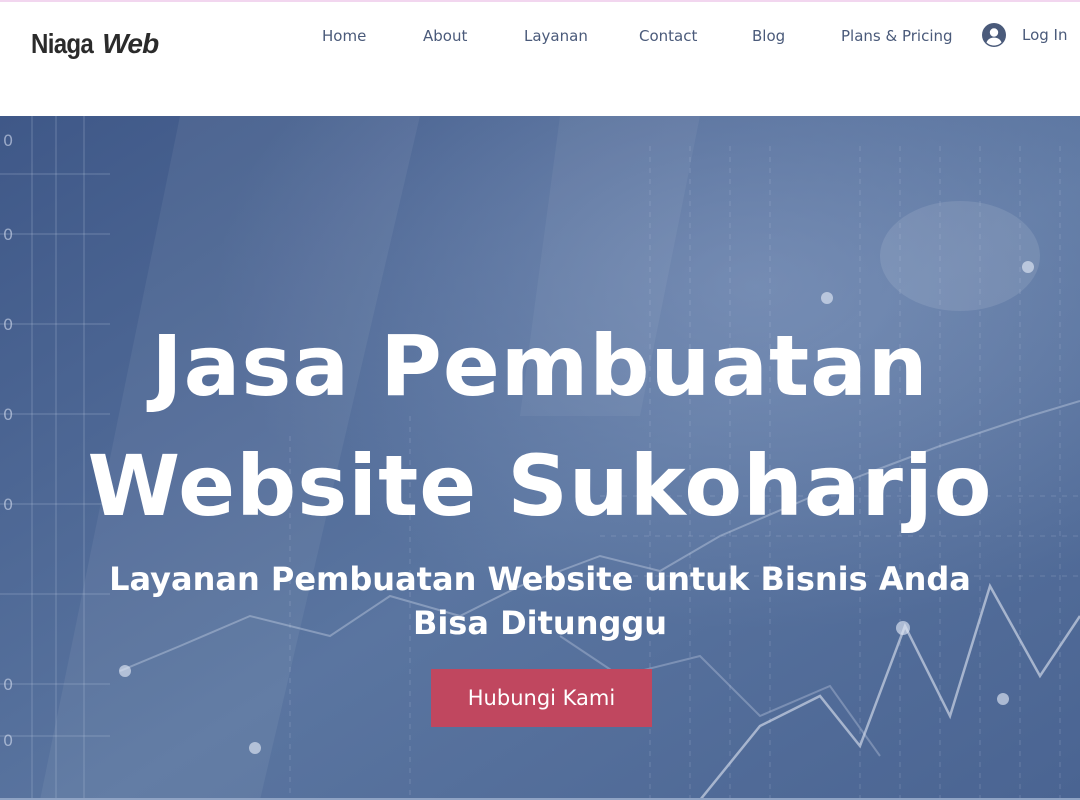  Describe the element at coordinates (540, 623) in the screenshot. I see `hero-subtitle-line2: Bisa Ditunggu` at that location.